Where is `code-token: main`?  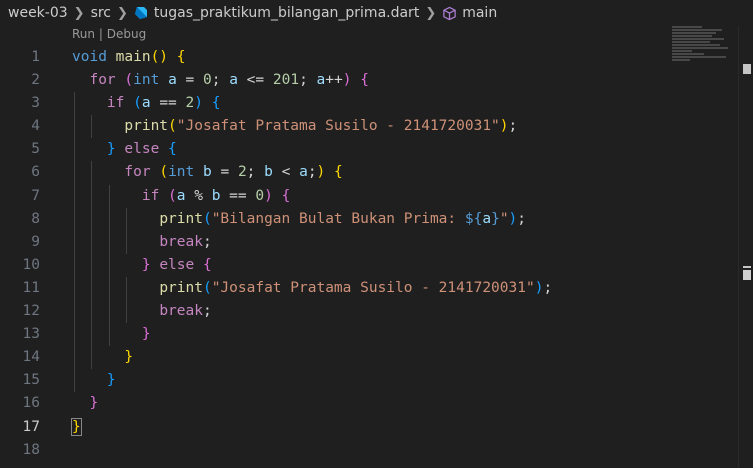 code-token: main is located at coordinates (133, 57).